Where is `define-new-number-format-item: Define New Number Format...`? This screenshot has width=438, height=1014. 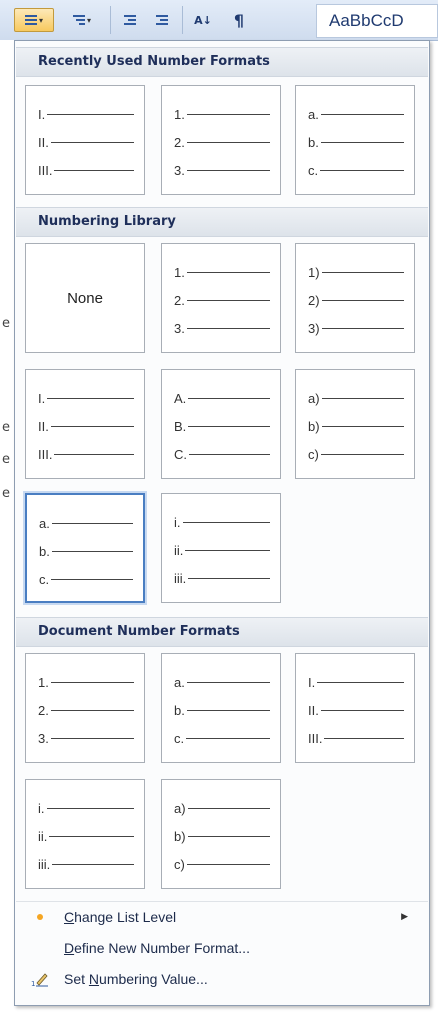
define-new-number-format-item: Define New Number Format... is located at coordinates (222, 948).